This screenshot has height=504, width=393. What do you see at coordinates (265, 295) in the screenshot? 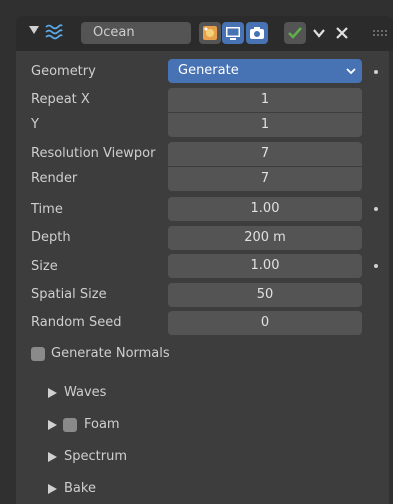
I see `spatial-size-field: 50` at bounding box center [265, 295].